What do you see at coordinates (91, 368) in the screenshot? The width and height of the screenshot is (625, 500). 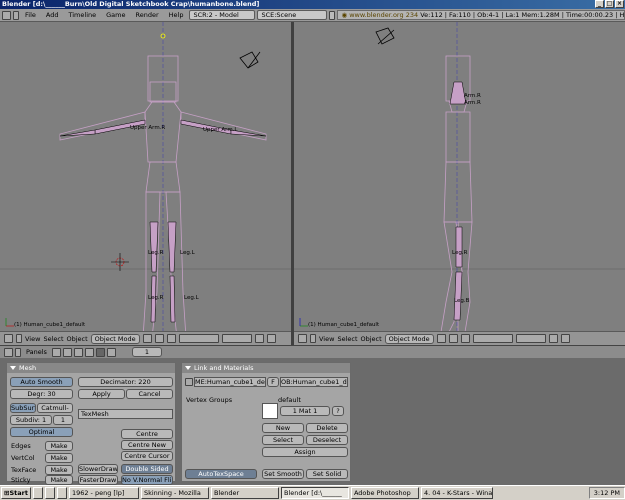 I see `mesh-panel-header: Mesh` at bounding box center [91, 368].